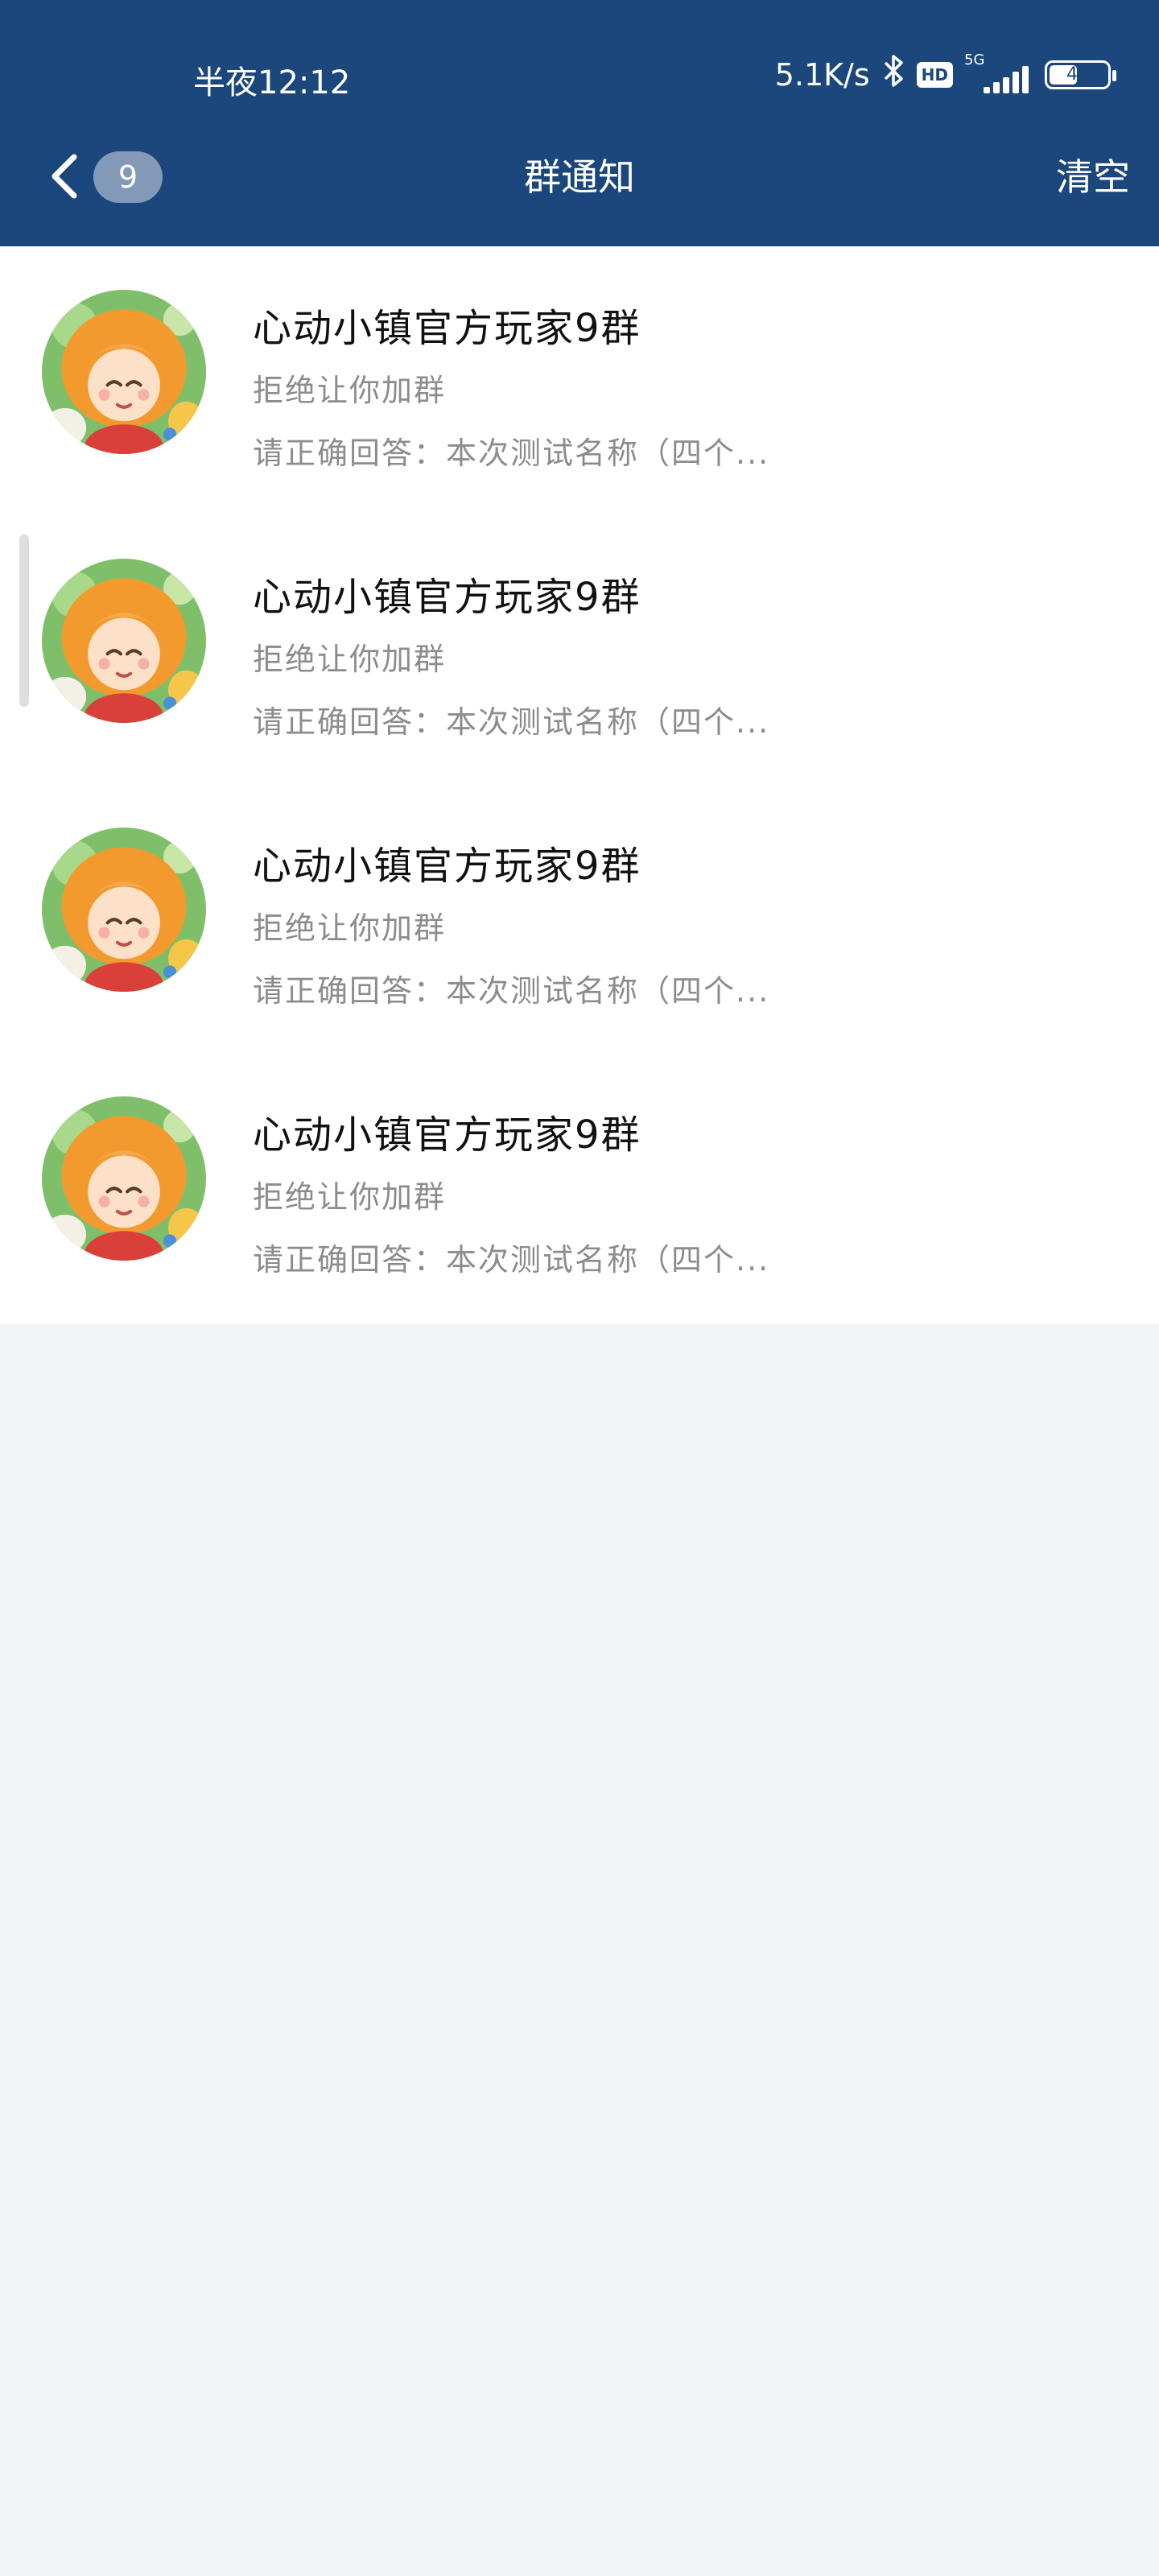  Describe the element at coordinates (934, 74) in the screenshot. I see `hd-badge: HD` at that location.